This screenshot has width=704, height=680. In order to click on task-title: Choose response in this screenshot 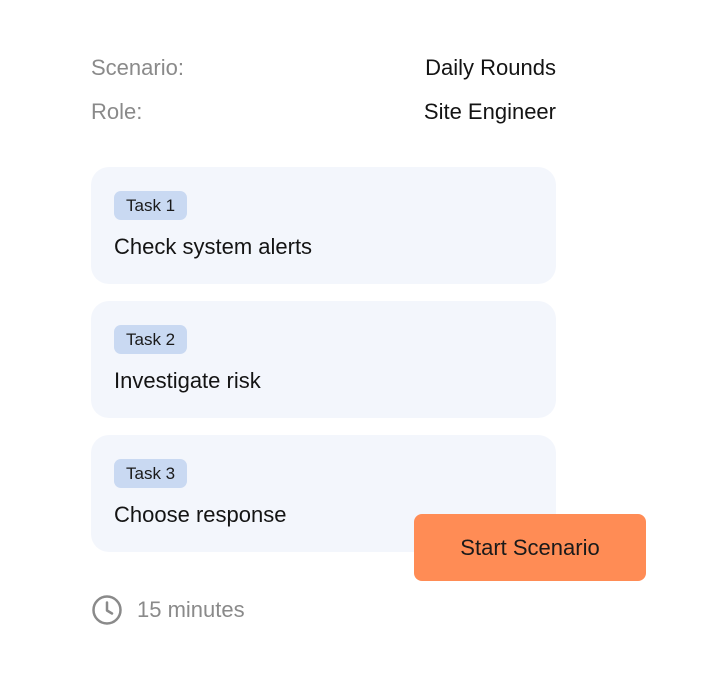, I will do `click(200, 514)`.